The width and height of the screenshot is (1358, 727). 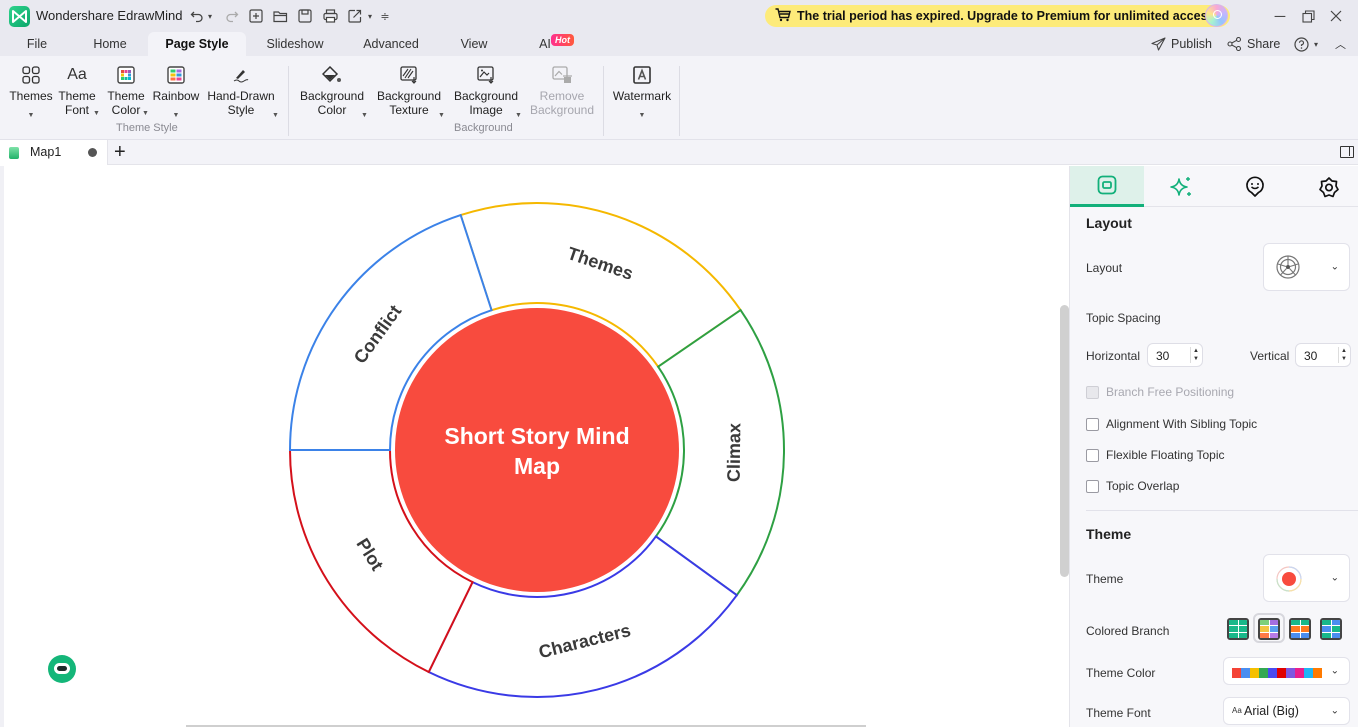 What do you see at coordinates (1289, 579) in the screenshot?
I see `theme-preview-icon` at bounding box center [1289, 579].